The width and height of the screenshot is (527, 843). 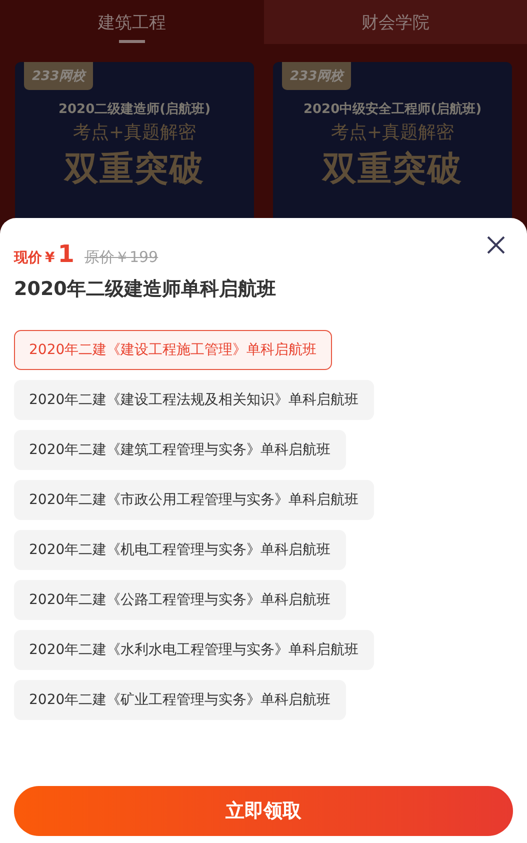 What do you see at coordinates (180, 550) in the screenshot?
I see `option-chip: 2020年二建《机电工程管理与实务》单科启航班` at bounding box center [180, 550].